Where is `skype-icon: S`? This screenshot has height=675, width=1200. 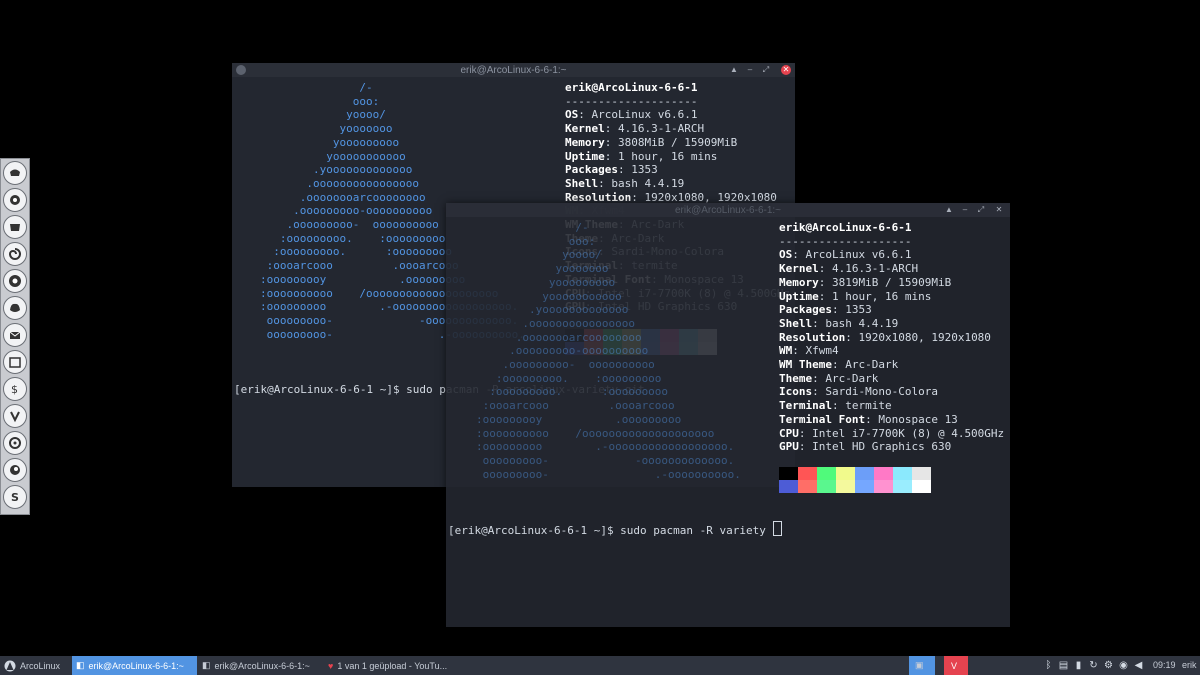
skype-icon: S is located at coordinates (15, 497).